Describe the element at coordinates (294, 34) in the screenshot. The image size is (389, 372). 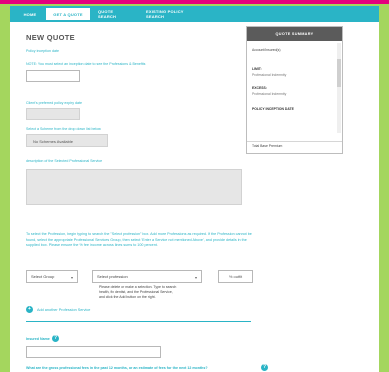
I see `quote-summary-title: QUOTE SUMMARY` at that location.